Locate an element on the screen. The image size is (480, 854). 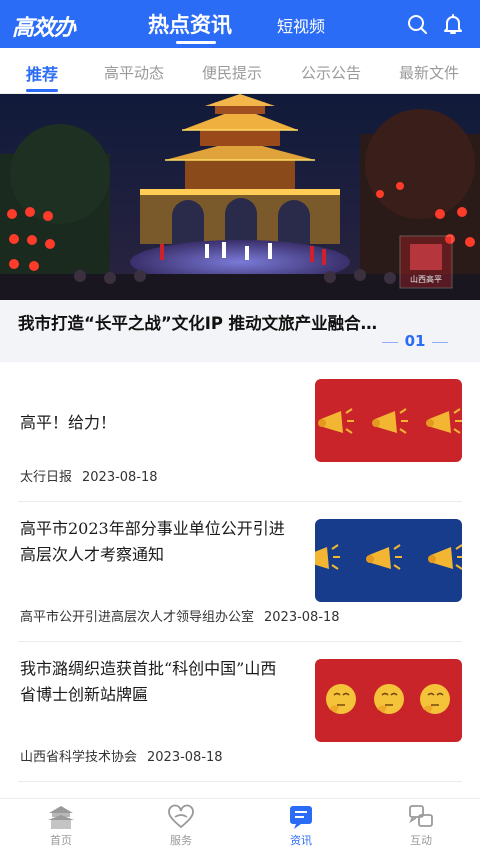
app-logo: 高效办 is located at coordinates (44, 28).